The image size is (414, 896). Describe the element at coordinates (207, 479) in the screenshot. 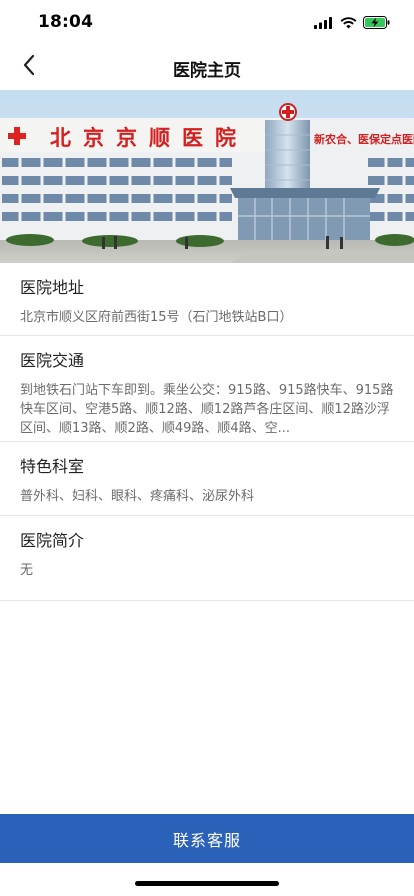

I see `departments-section: 特色科室 普外科、妇科、眼科、疼痛科、泌尿外科` at that location.